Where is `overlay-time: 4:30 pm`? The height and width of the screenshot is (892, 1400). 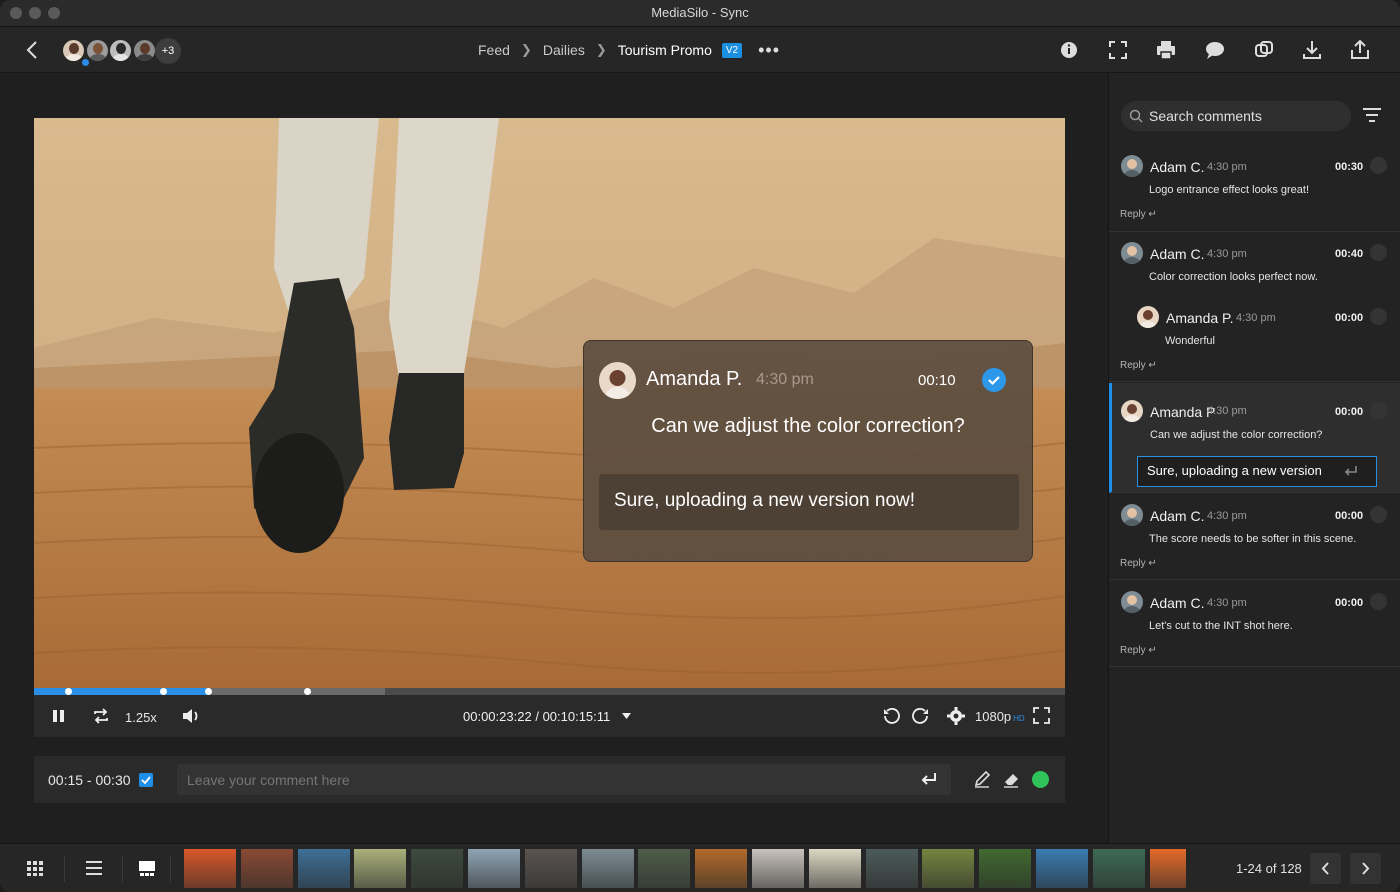 overlay-time: 4:30 pm is located at coordinates (785, 379).